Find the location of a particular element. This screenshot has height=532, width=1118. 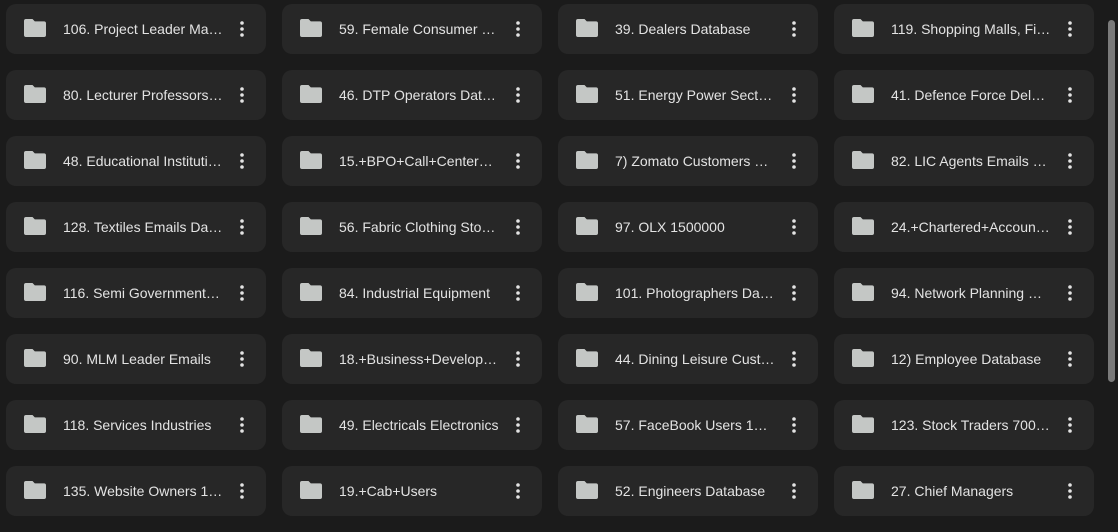

folder-tile: 57. FaceBook Users 17 Lakh is located at coordinates (688, 425).